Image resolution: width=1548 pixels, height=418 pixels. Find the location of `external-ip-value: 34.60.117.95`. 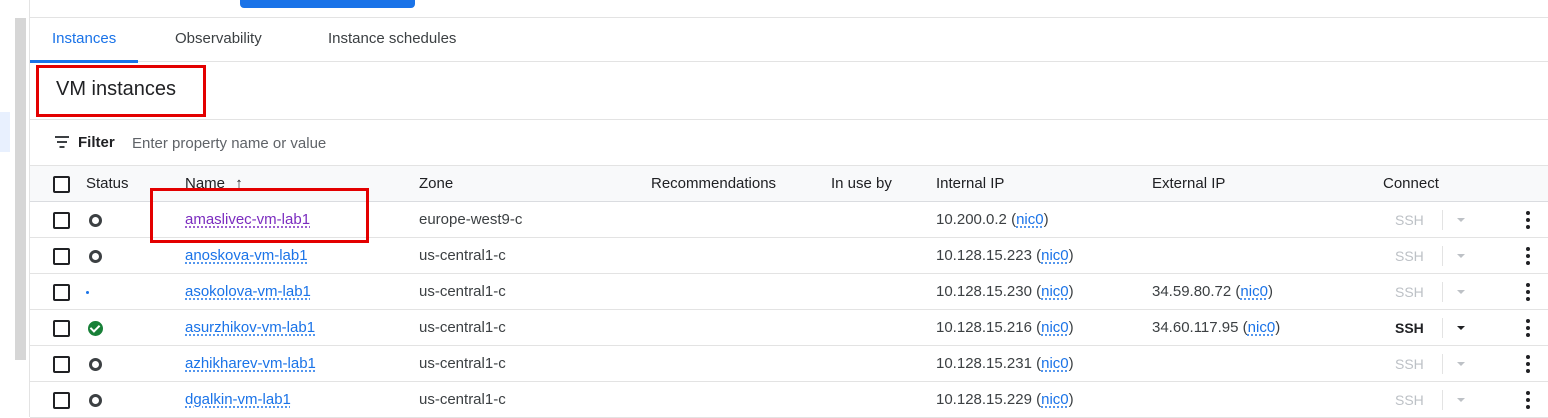

external-ip-value: 34.60.117.95 is located at coordinates (1195, 327).